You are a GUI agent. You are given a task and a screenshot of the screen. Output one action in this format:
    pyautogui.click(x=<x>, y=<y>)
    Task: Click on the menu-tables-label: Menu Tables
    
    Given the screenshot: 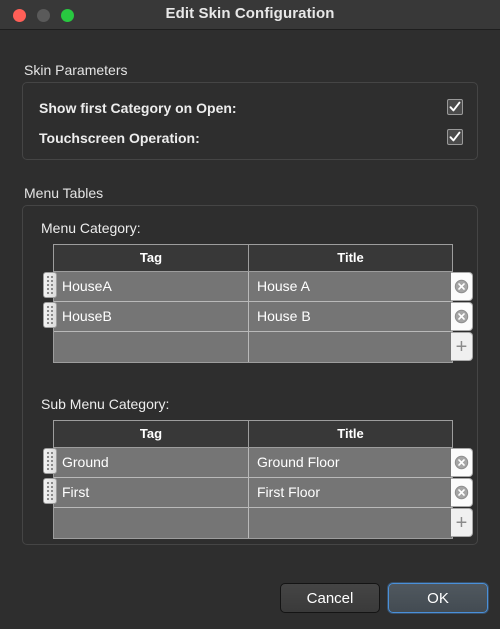 What is the action you would take?
    pyautogui.click(x=64, y=193)
    